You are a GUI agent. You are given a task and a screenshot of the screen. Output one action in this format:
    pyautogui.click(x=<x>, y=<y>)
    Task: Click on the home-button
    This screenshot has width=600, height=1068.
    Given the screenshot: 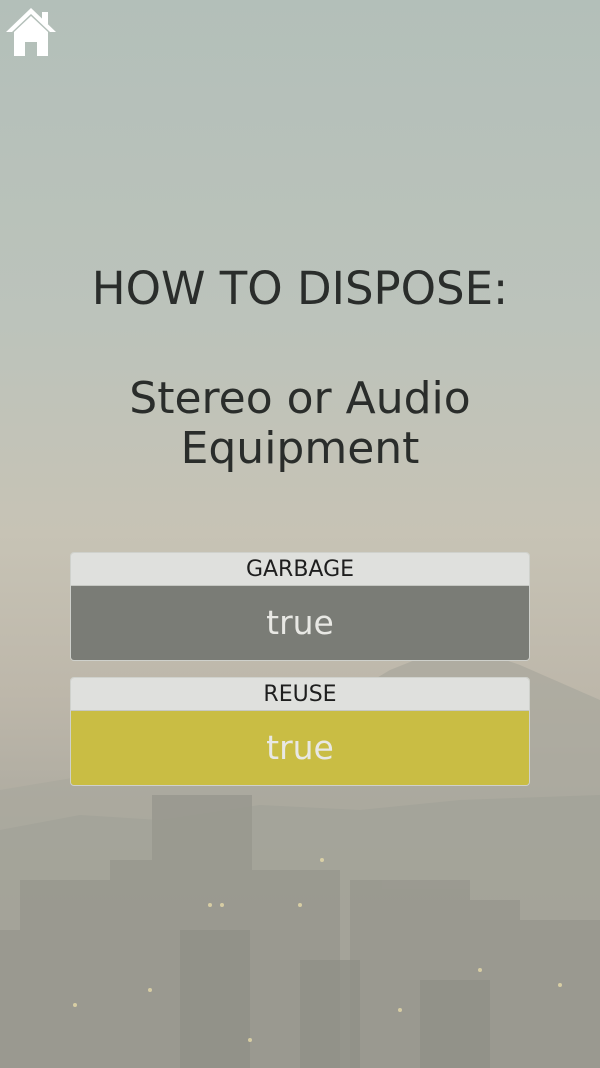 What is the action you would take?
    pyautogui.click(x=31, y=31)
    